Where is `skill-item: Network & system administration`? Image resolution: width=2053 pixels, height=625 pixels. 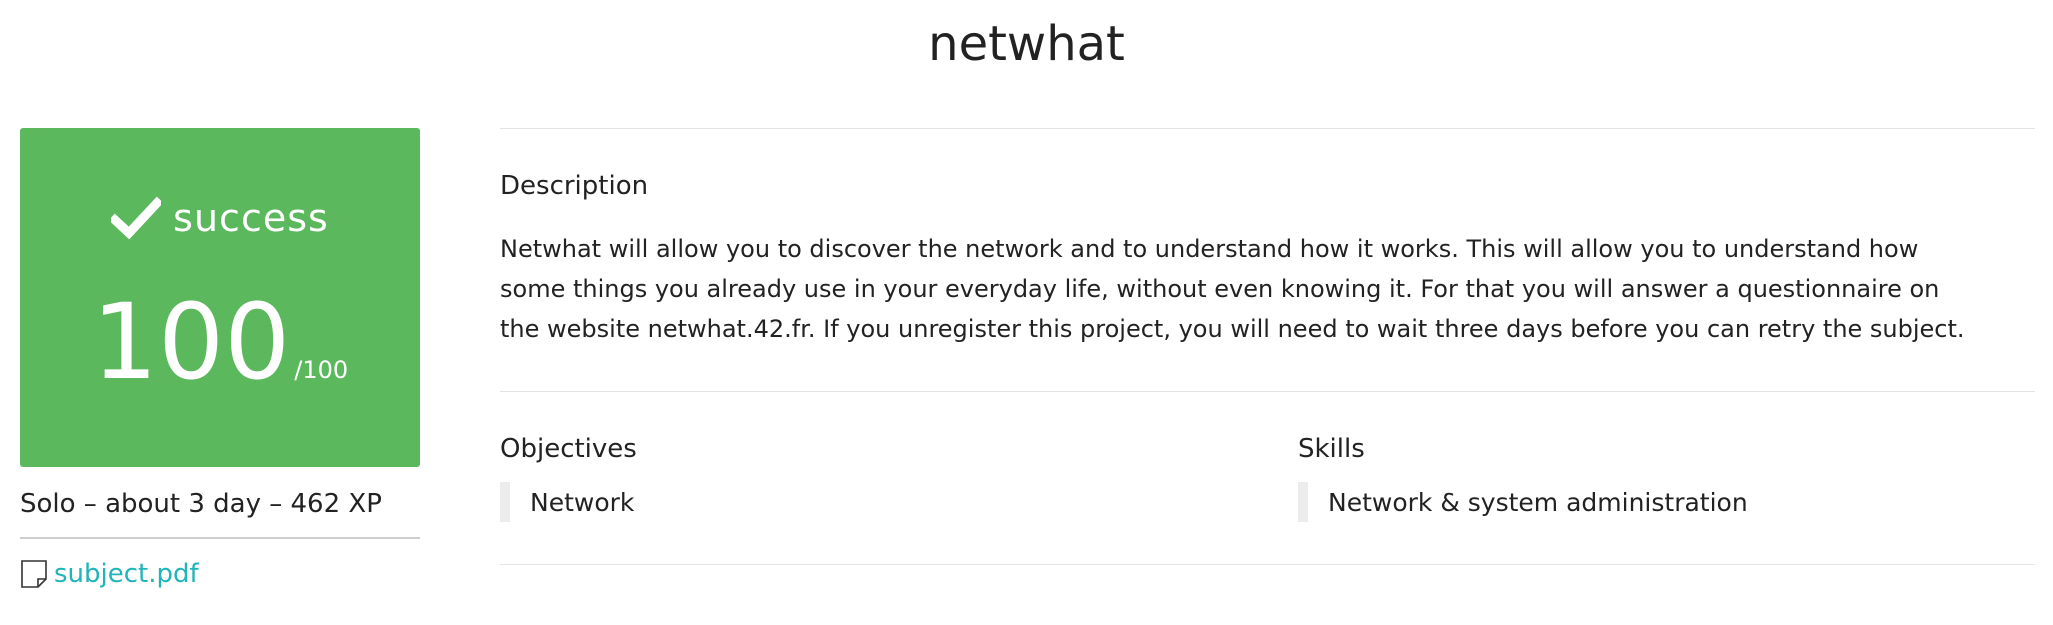
skill-item: Network & system administration is located at coordinates (1666, 502).